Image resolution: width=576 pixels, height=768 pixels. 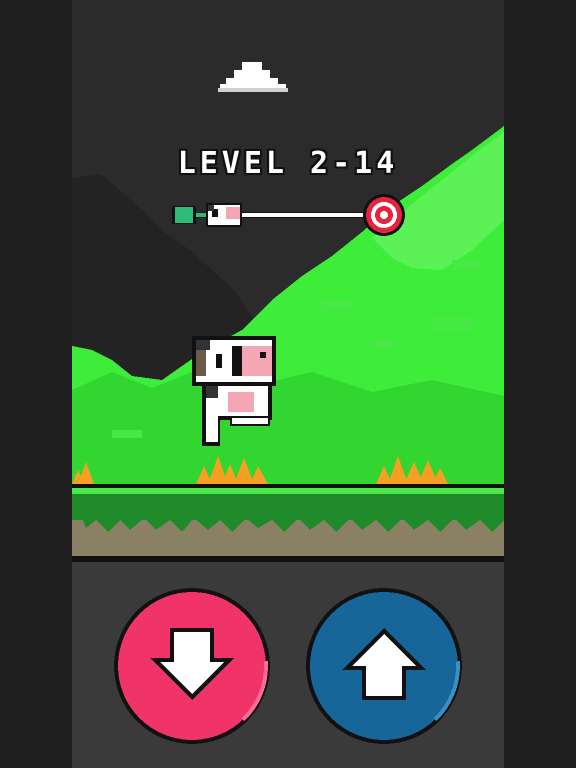 I want to click on progress-cow-marker, so click(x=224, y=215).